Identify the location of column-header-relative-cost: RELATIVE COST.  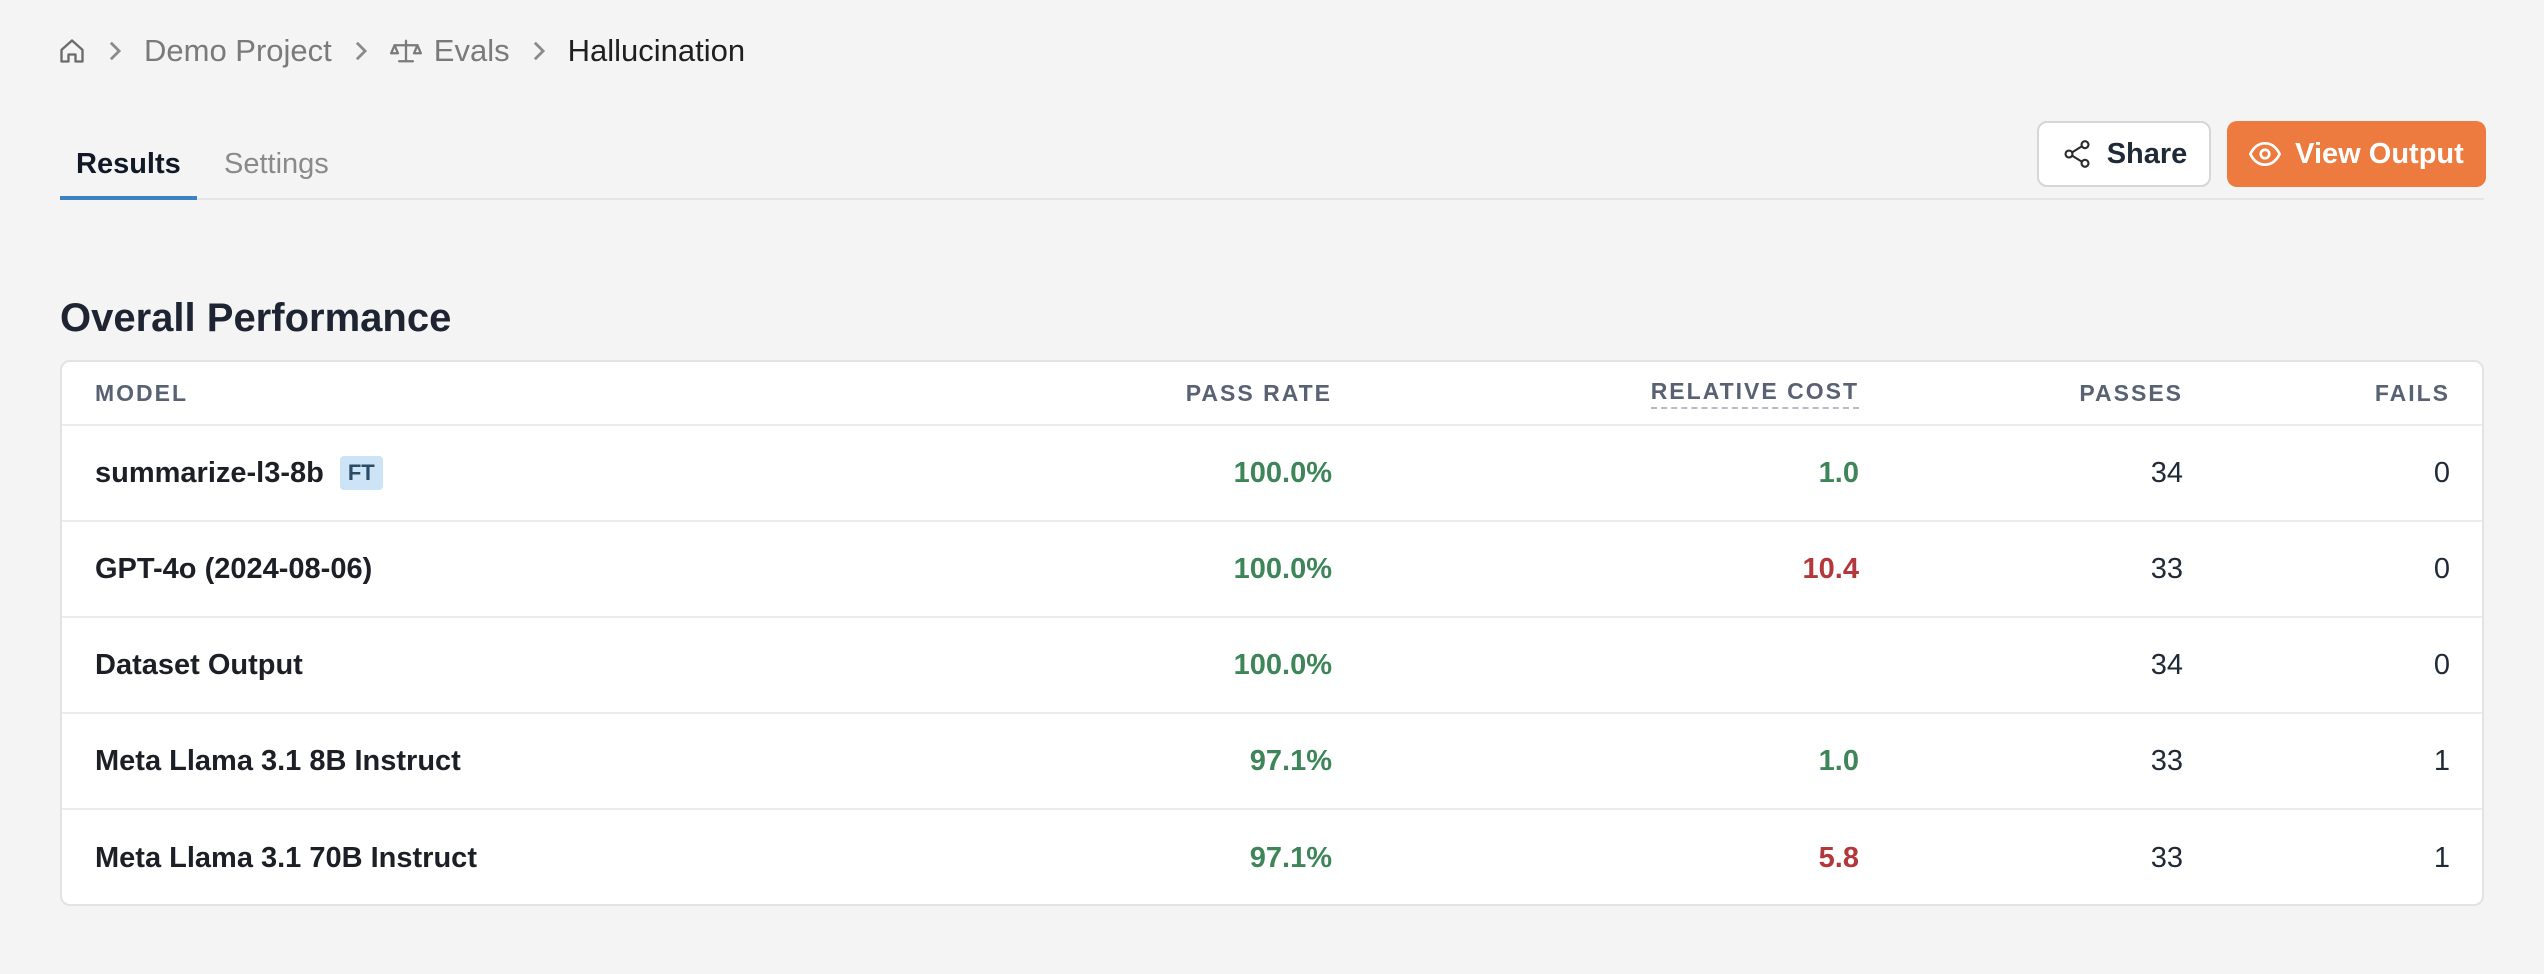
(1754, 393).